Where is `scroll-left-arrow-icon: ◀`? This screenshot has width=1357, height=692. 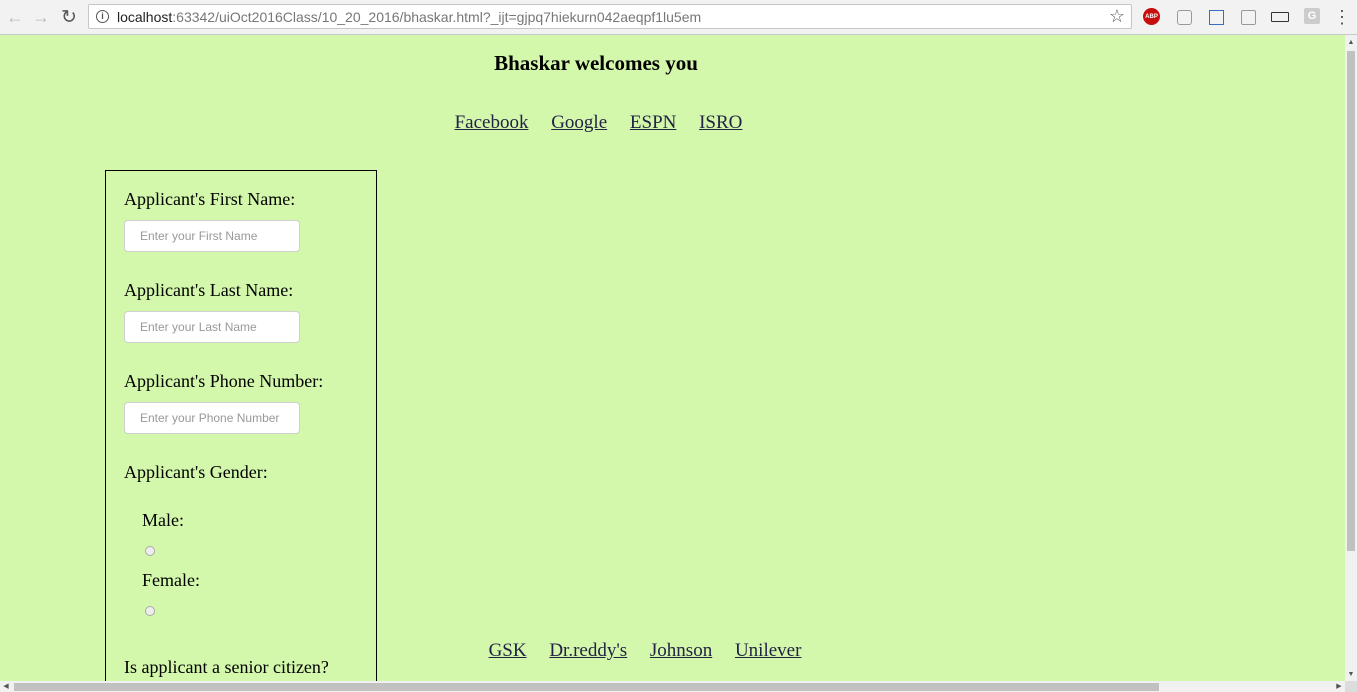 scroll-left-arrow-icon: ◀ is located at coordinates (6, 686).